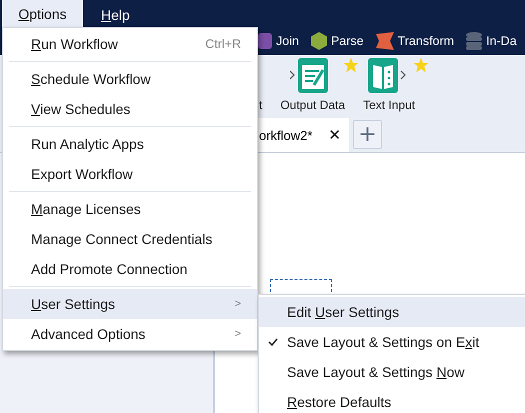  I want to click on menu-item: Schedule Workflow, so click(130, 79).